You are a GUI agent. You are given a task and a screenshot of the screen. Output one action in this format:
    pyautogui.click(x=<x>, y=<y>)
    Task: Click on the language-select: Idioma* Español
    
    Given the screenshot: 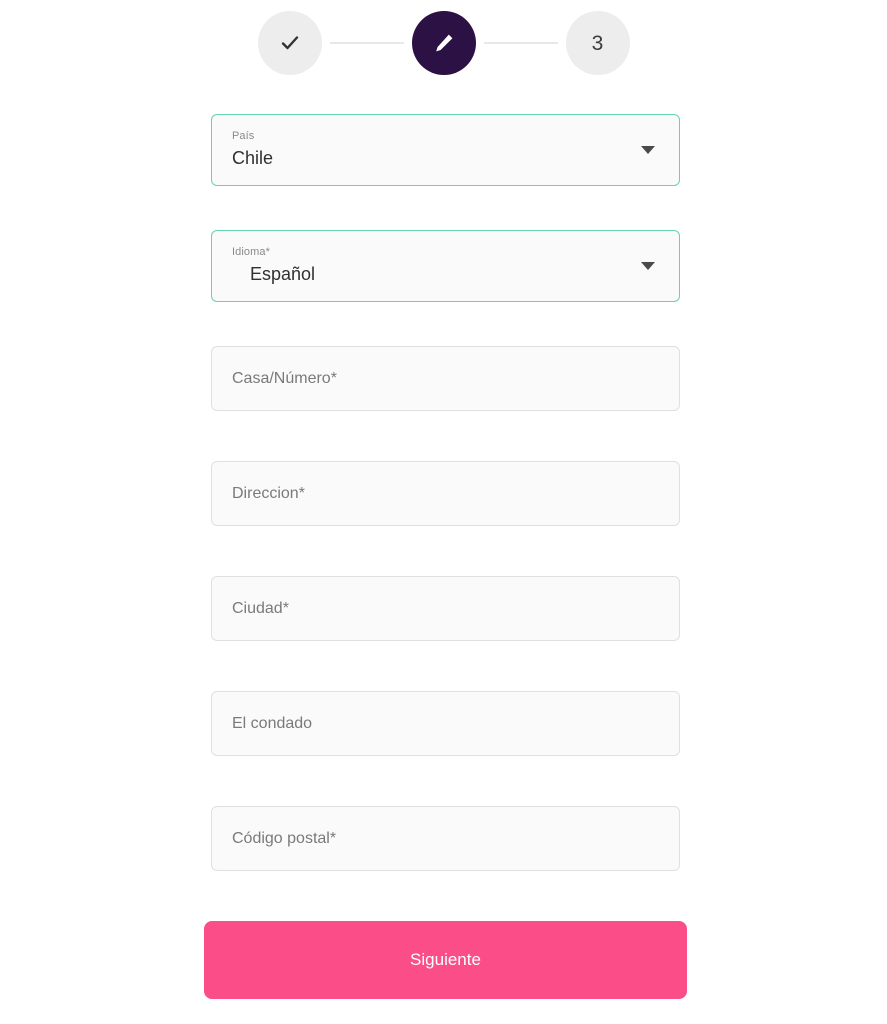 What is the action you would take?
    pyautogui.click(x=445, y=266)
    